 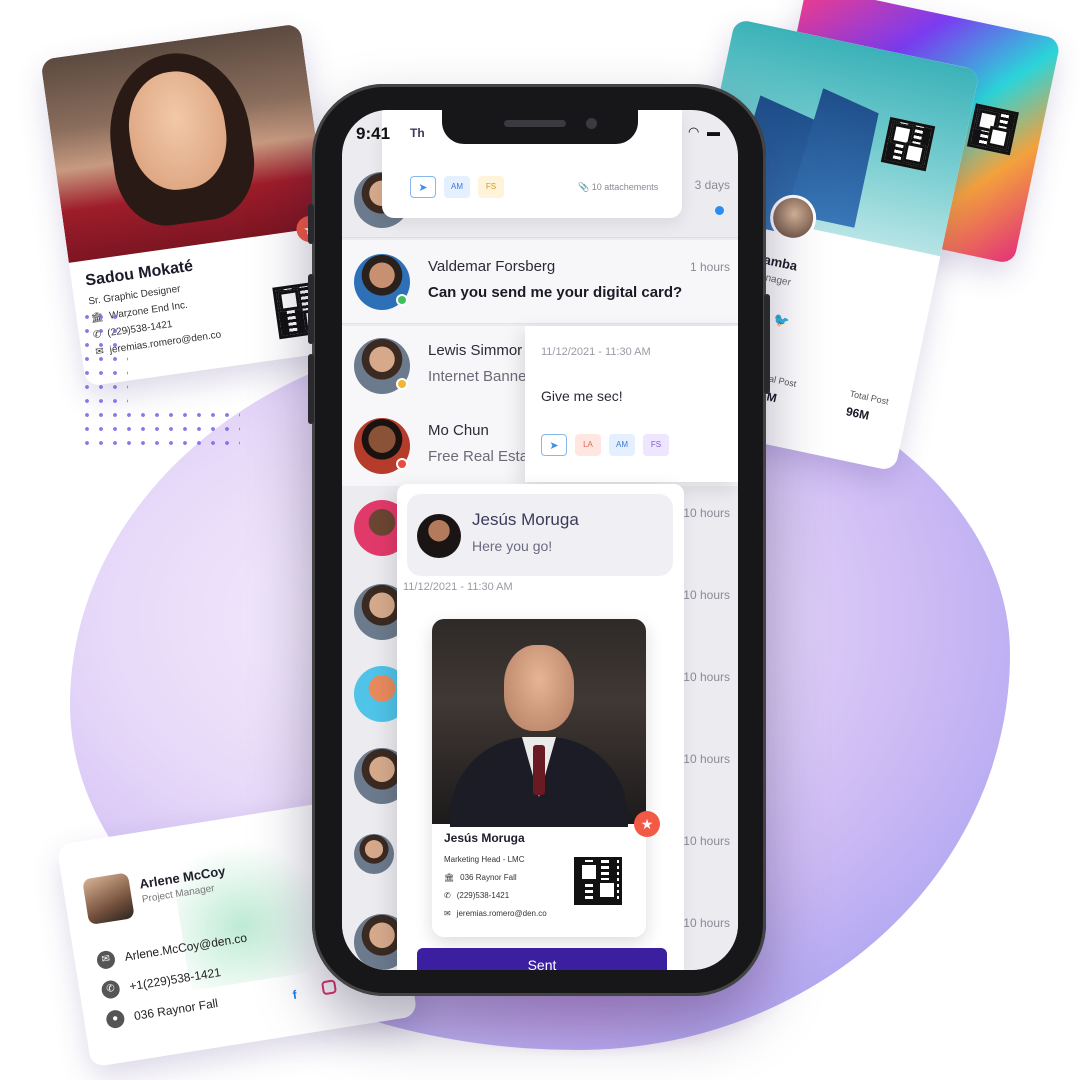 I want to click on card-title: Marketing Head - LMC, so click(x=484, y=859).